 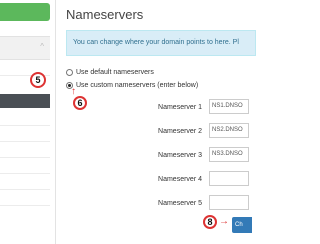 I want to click on nameserver-3-label: Nameserver 3, so click(x=180, y=155).